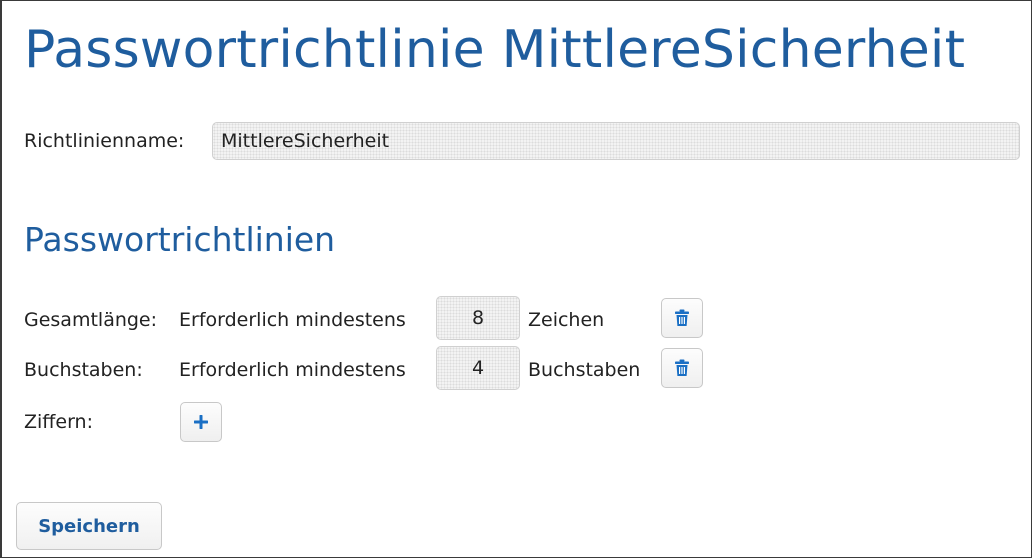 This screenshot has height=560, width=1034. I want to click on rule-unit-text: Buchstaben, so click(584, 370).